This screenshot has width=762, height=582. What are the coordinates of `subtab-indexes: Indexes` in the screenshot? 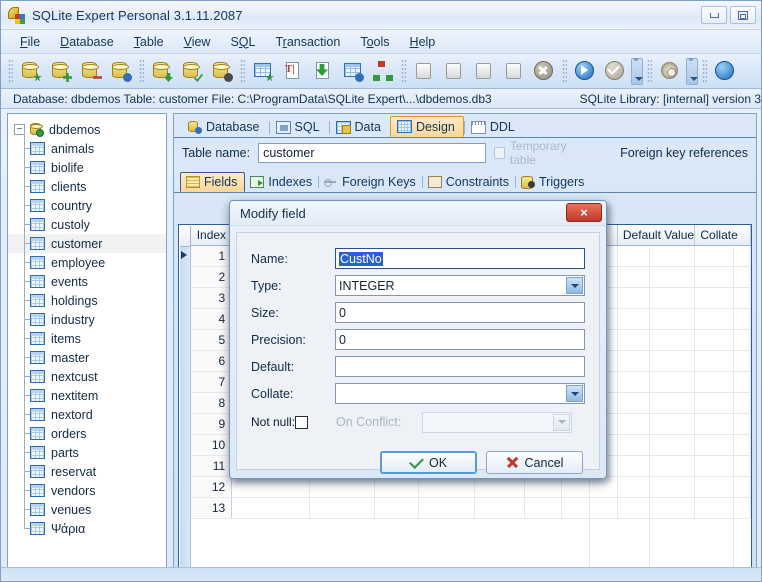 It's located at (281, 182).